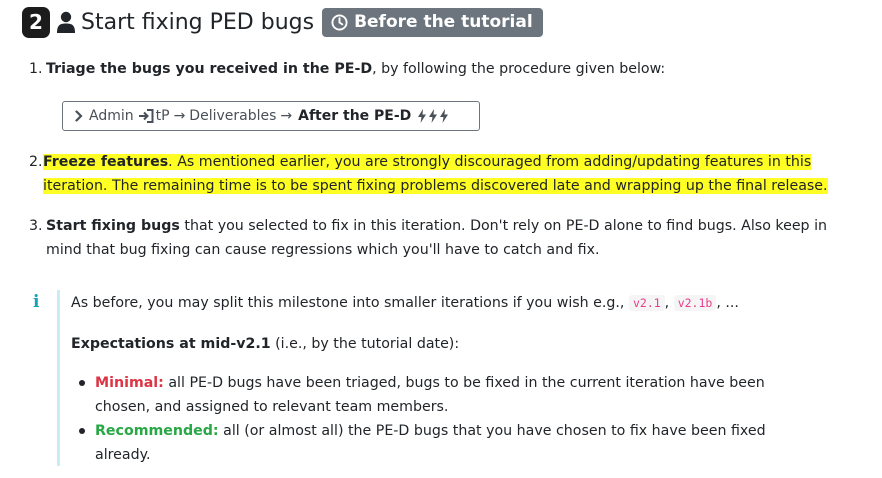 This screenshot has height=478, width=882. I want to click on minimal-label: Minimal:, so click(129, 383).